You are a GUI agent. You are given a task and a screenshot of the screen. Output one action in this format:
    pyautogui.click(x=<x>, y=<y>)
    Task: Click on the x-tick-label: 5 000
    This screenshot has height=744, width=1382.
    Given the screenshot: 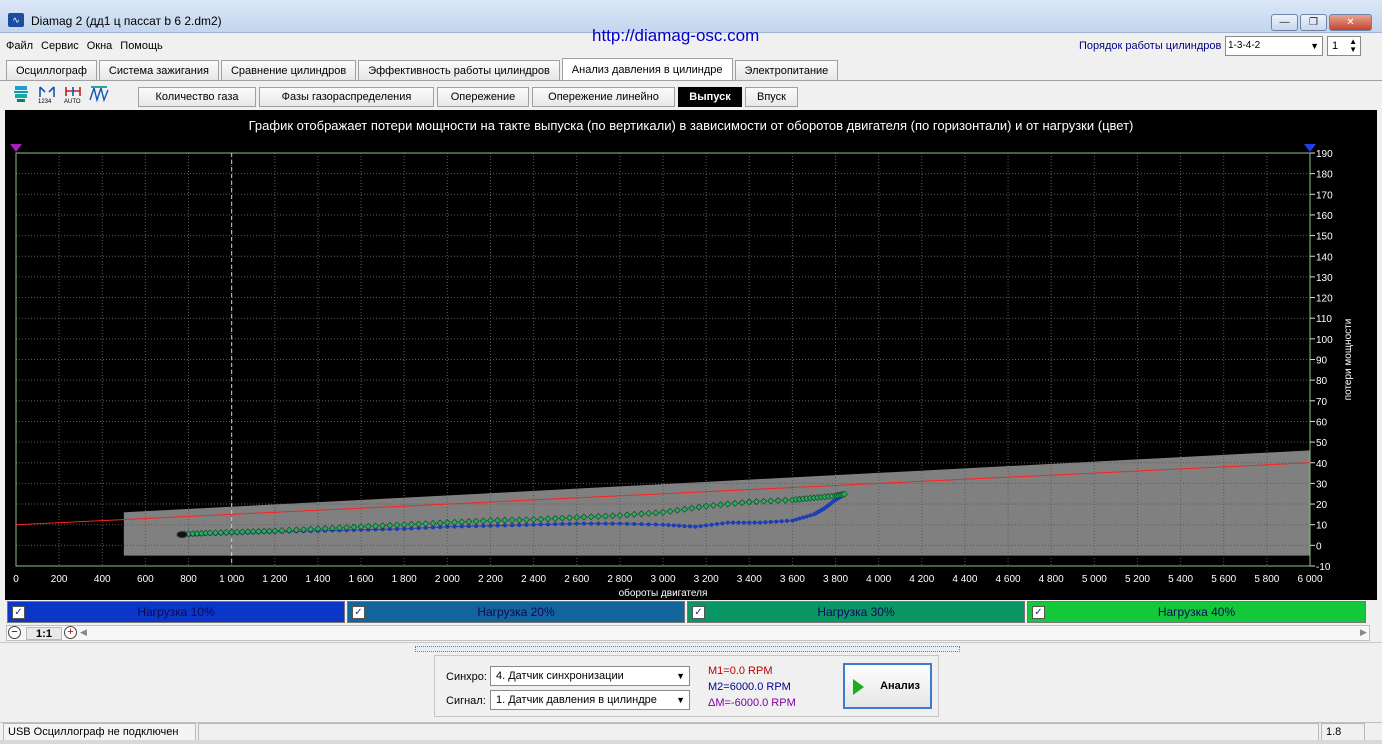 What is the action you would take?
    pyautogui.click(x=1094, y=579)
    